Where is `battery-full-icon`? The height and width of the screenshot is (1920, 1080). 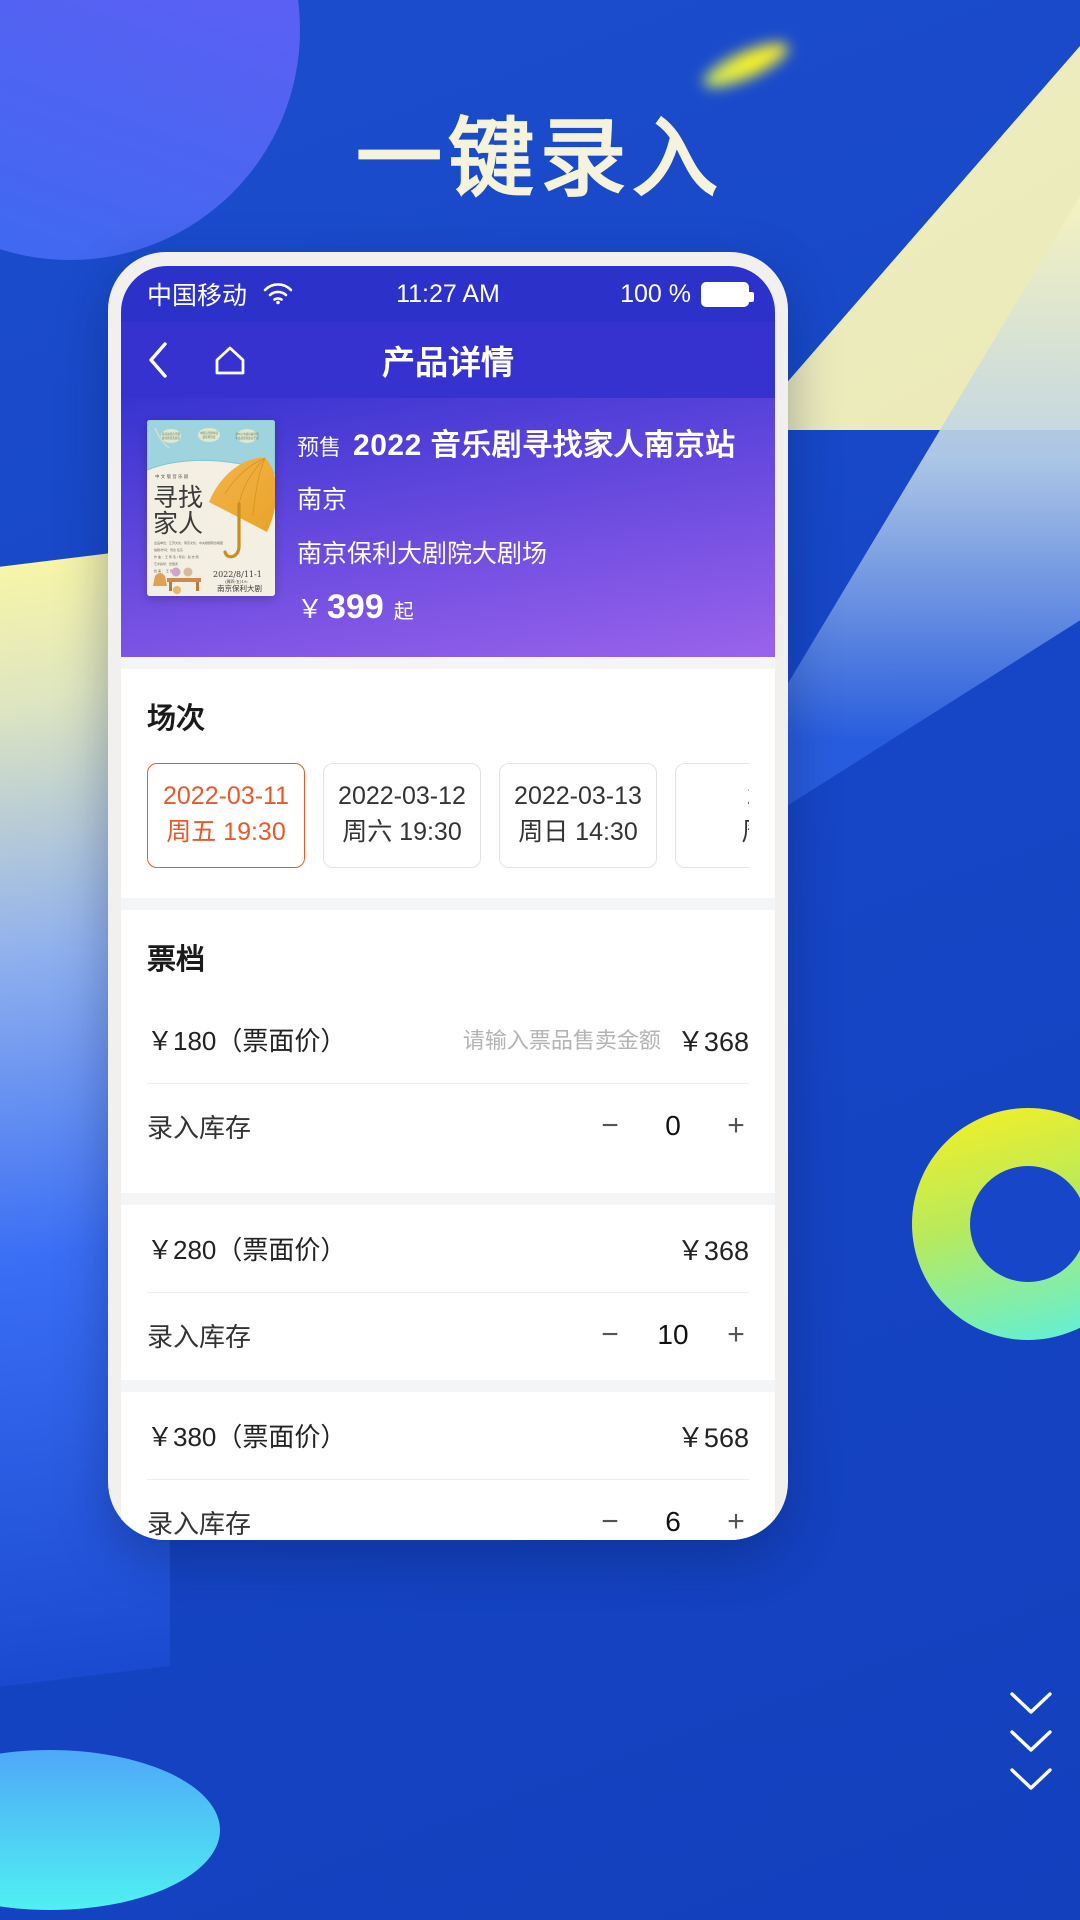
battery-full-icon is located at coordinates (728, 294).